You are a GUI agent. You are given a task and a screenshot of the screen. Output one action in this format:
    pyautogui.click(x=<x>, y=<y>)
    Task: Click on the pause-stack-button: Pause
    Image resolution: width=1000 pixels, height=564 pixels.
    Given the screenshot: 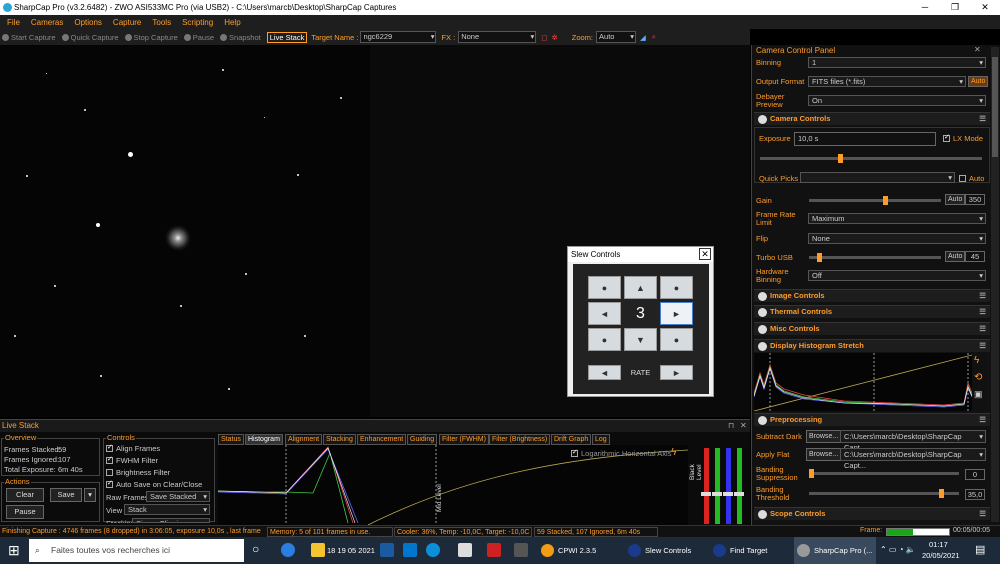 What is the action you would take?
    pyautogui.click(x=25, y=512)
    